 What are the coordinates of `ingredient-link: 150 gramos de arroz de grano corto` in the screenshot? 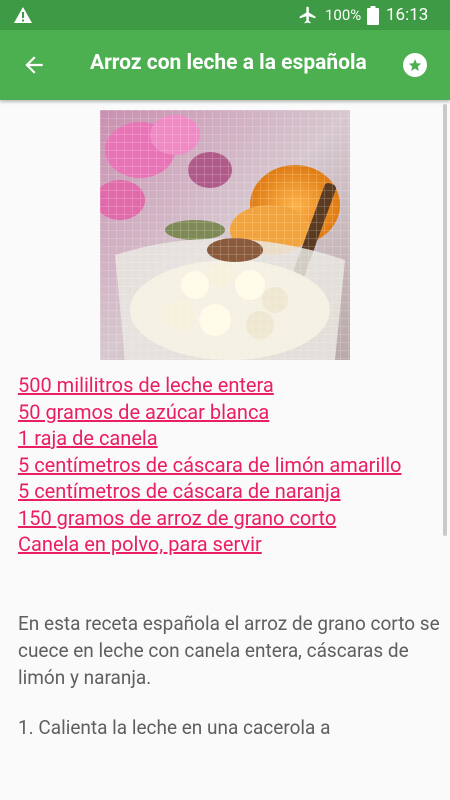 It's located at (228, 518).